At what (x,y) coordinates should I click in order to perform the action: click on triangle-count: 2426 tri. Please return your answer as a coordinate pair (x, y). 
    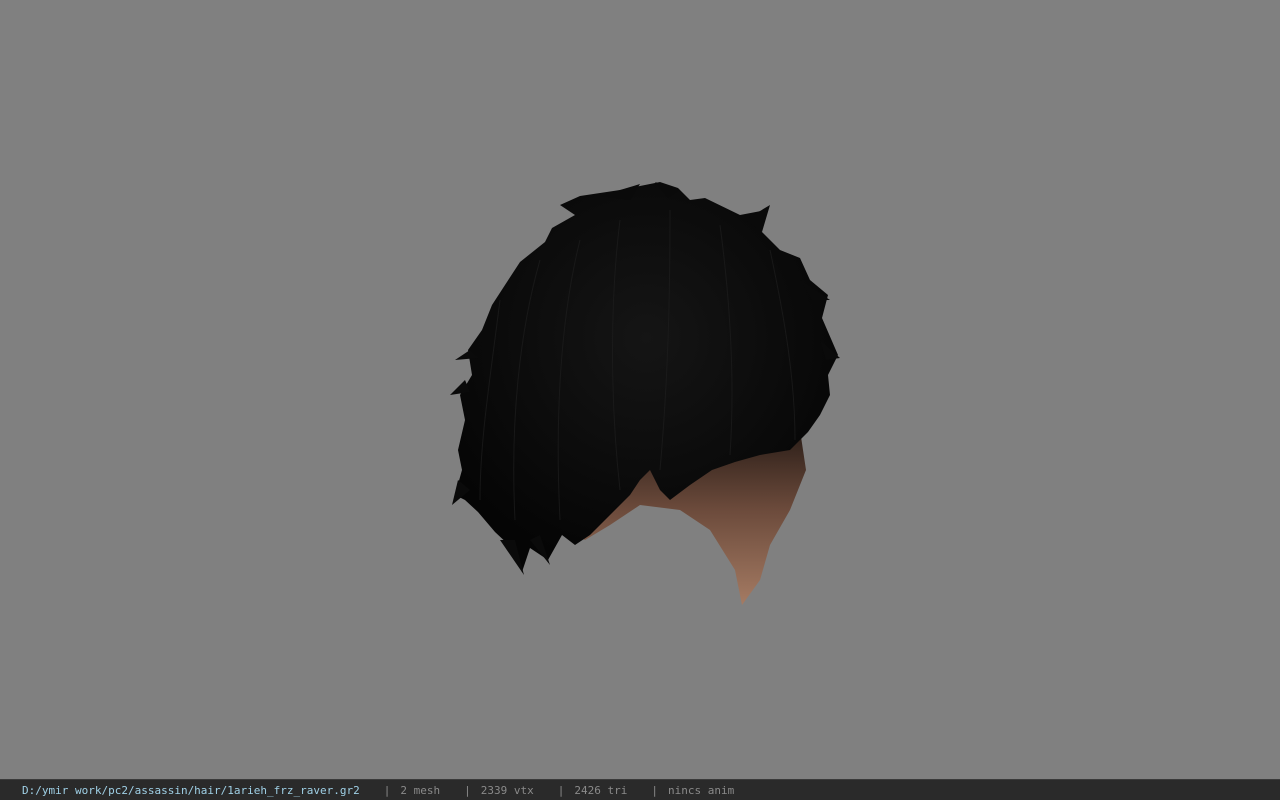
    Looking at the image, I should click on (601, 790).